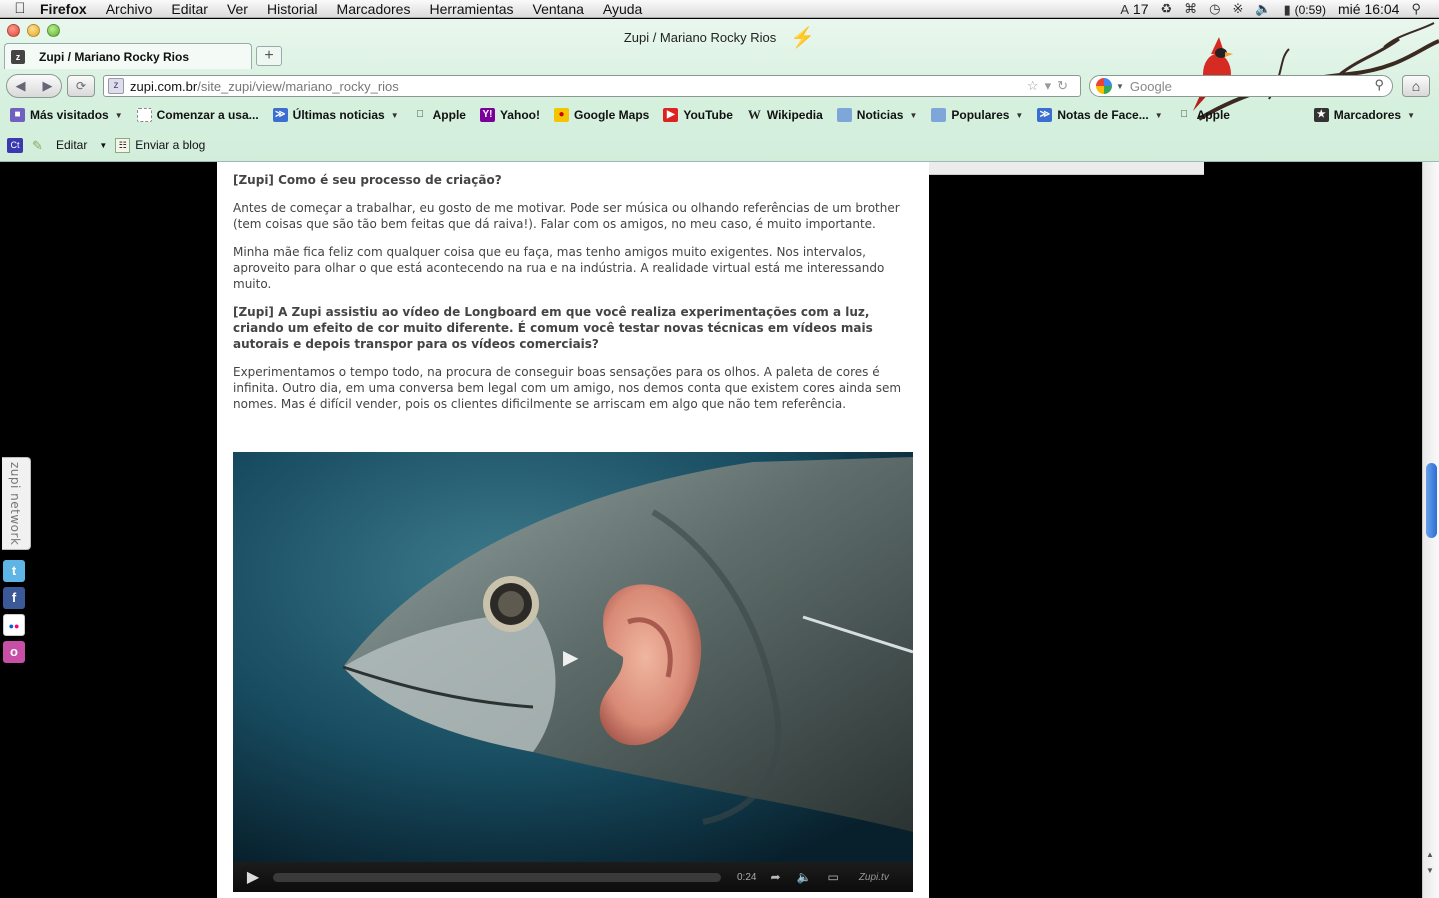  What do you see at coordinates (292, 9) in the screenshot?
I see `menu-historial: Historial` at bounding box center [292, 9].